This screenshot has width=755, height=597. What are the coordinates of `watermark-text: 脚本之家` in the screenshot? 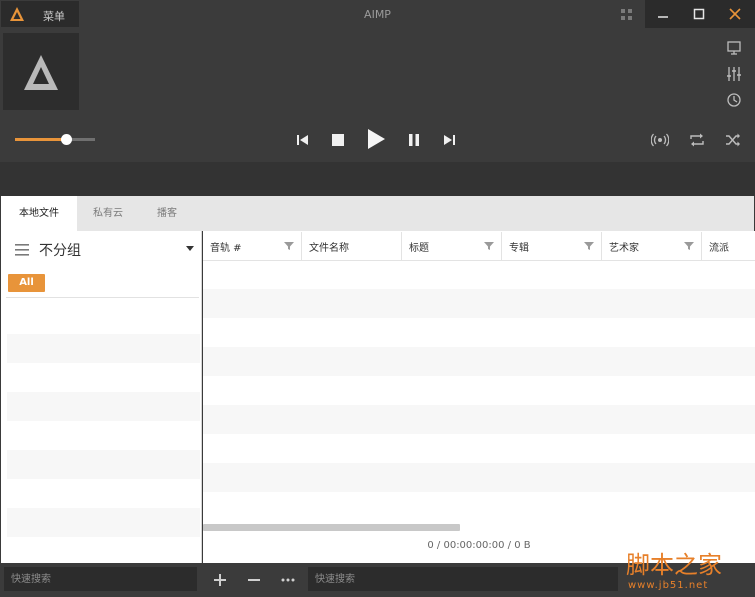 It's located at (674, 565).